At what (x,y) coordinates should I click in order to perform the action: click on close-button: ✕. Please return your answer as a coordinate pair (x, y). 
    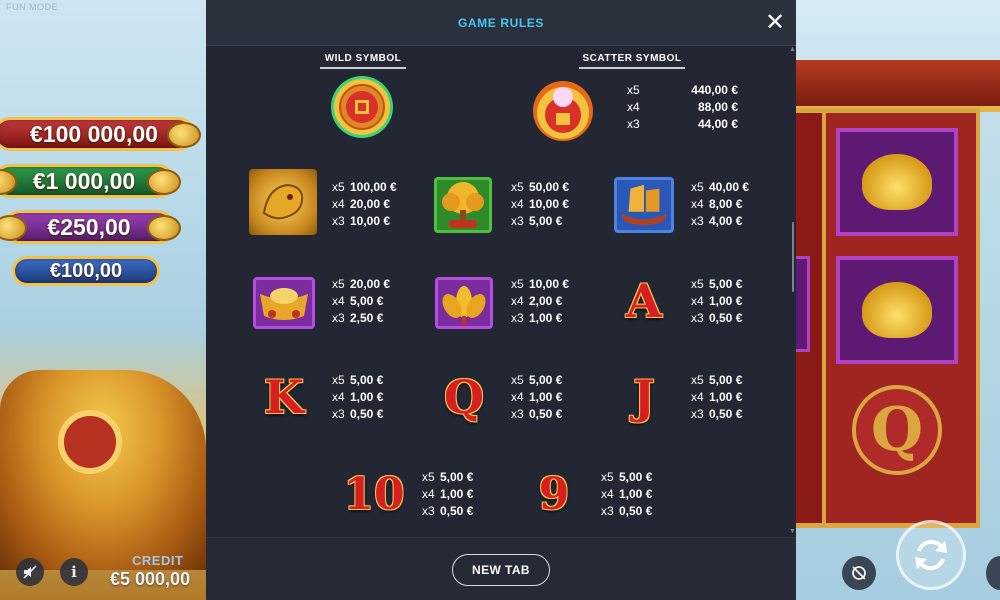
    Looking at the image, I should click on (775, 22).